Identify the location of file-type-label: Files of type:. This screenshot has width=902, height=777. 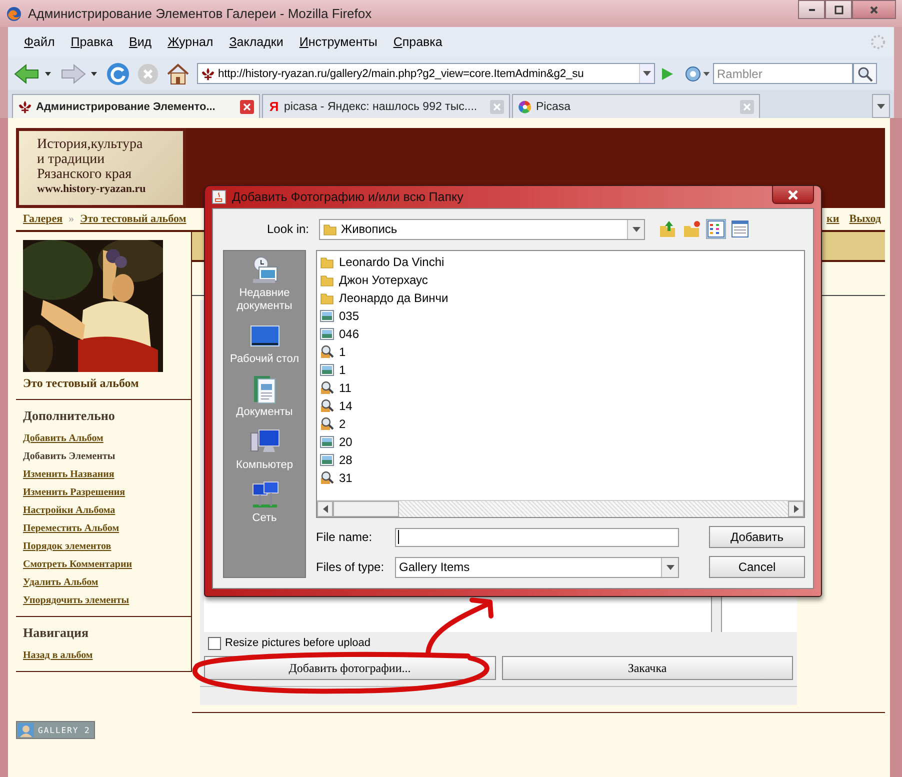
(351, 567).